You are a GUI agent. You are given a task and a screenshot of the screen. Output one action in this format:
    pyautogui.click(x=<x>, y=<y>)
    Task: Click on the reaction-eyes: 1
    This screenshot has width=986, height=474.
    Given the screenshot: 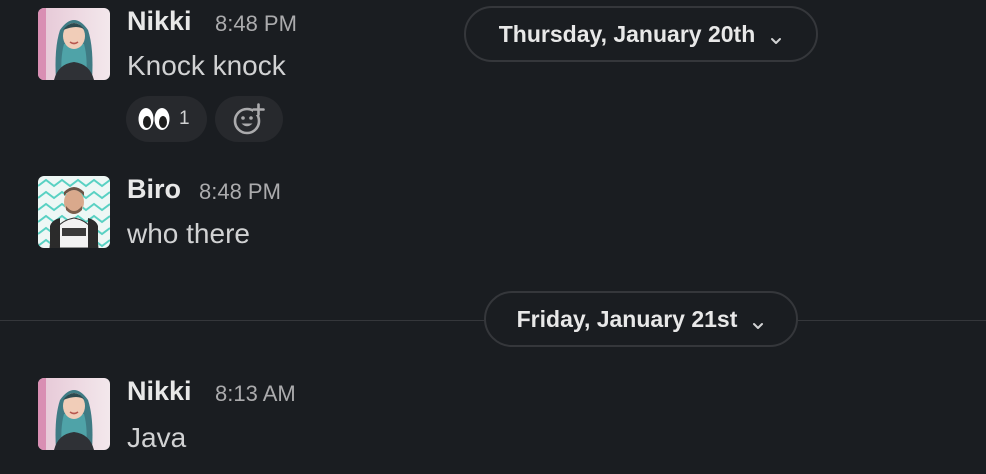 What is the action you would take?
    pyautogui.click(x=166, y=119)
    